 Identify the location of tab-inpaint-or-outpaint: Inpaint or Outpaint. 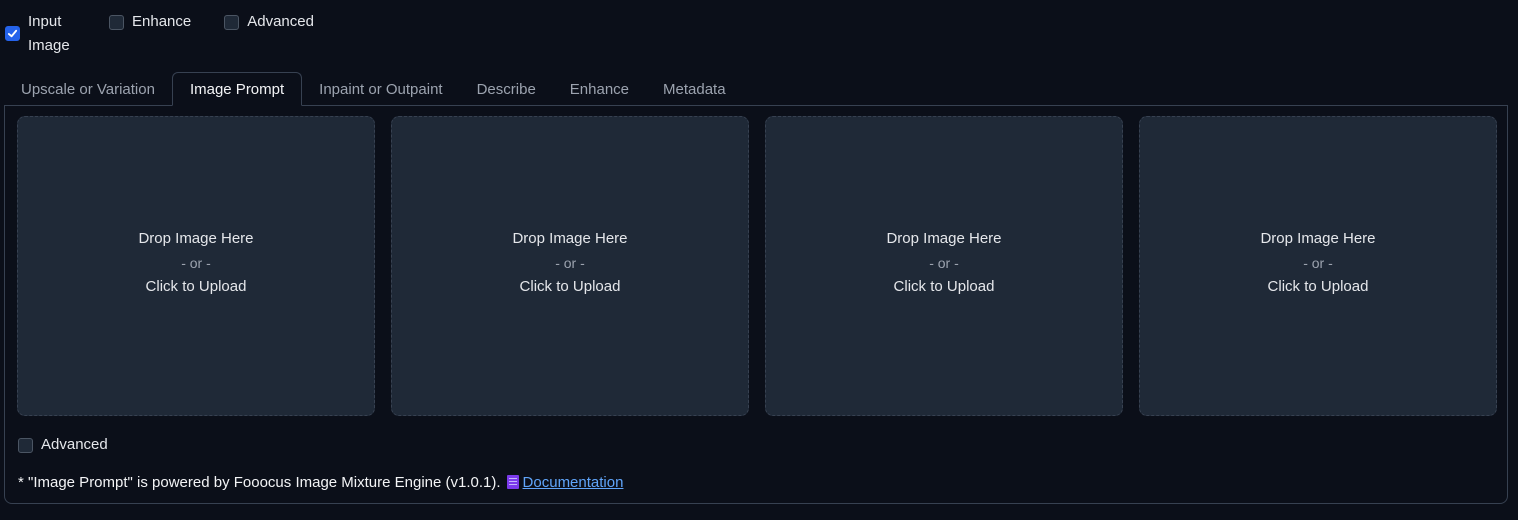
(380, 89).